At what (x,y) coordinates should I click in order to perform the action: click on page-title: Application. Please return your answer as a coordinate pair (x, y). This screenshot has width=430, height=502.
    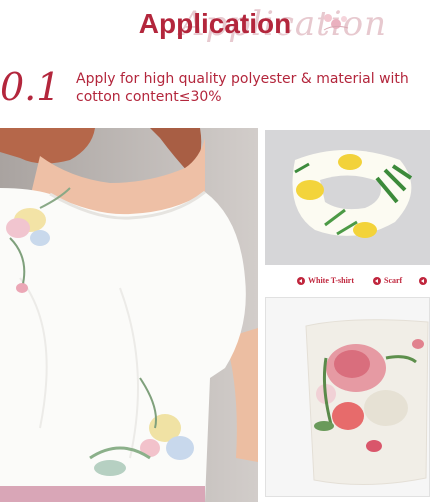
    Looking at the image, I should click on (215, 23).